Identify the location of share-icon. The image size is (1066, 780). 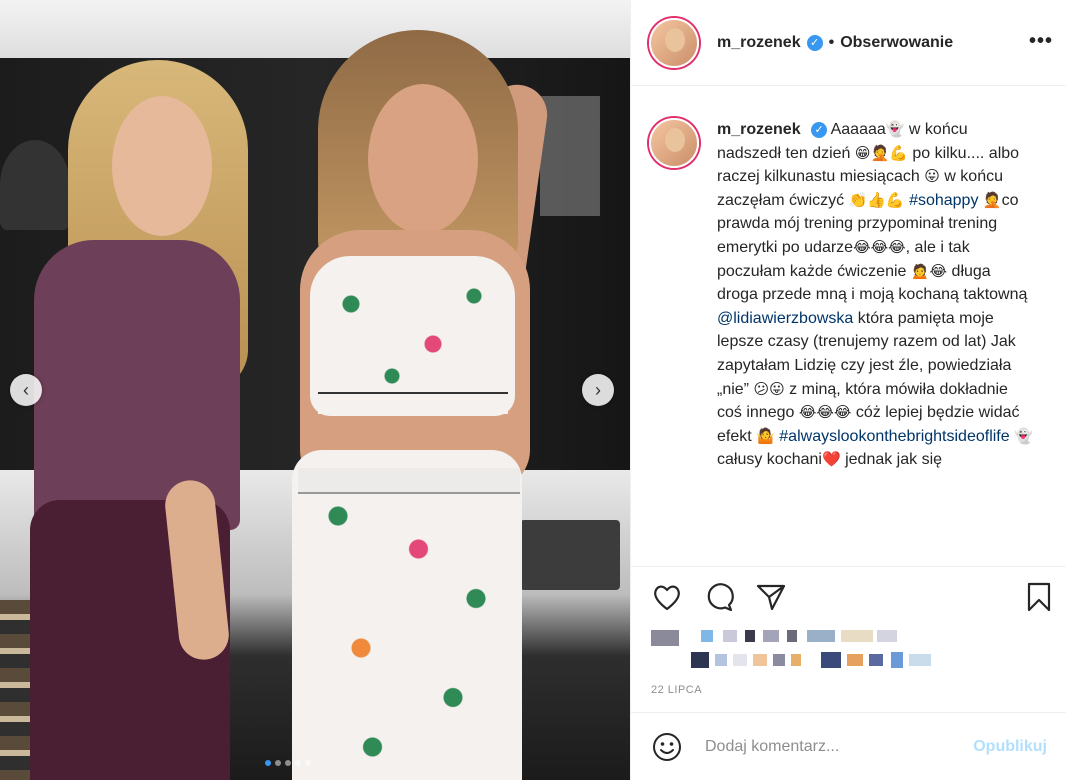
(771, 597).